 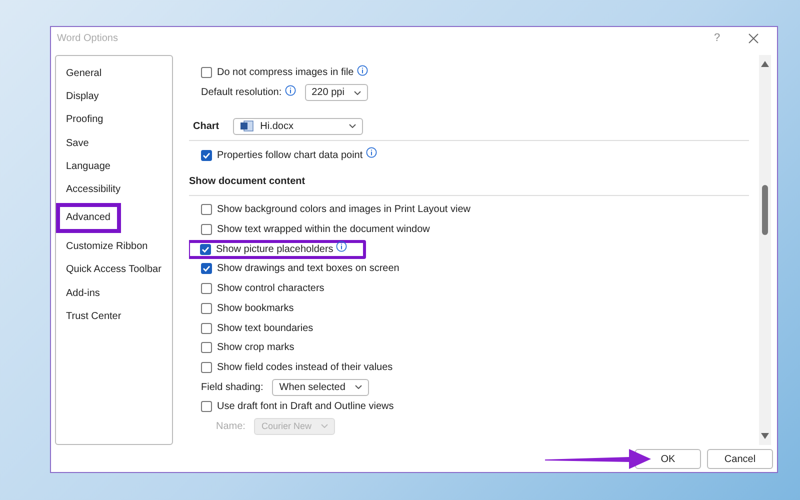 I want to click on option-label: Show field codes instead of their values, so click(x=305, y=367).